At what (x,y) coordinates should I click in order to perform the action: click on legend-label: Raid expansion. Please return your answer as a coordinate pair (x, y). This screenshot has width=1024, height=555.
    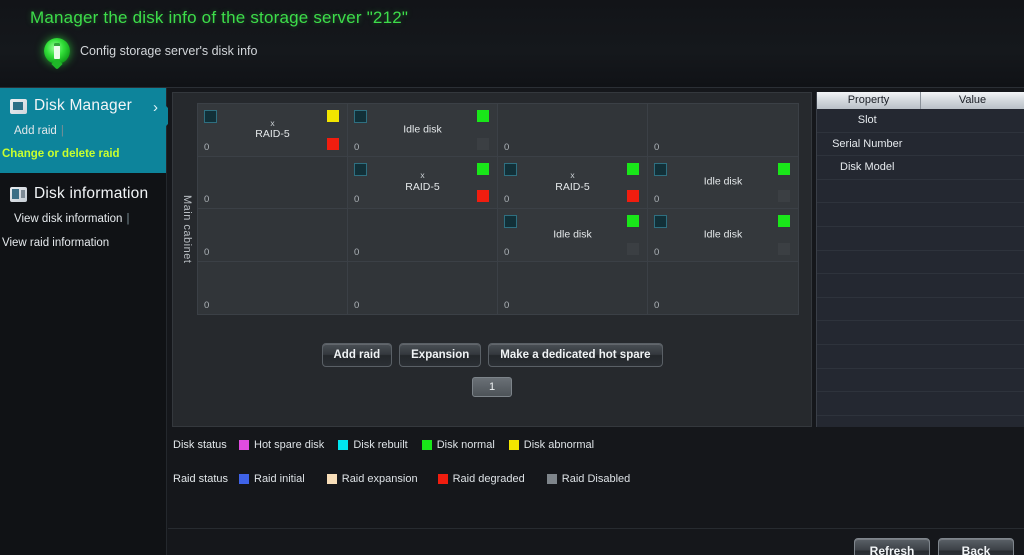
    Looking at the image, I should click on (379, 479).